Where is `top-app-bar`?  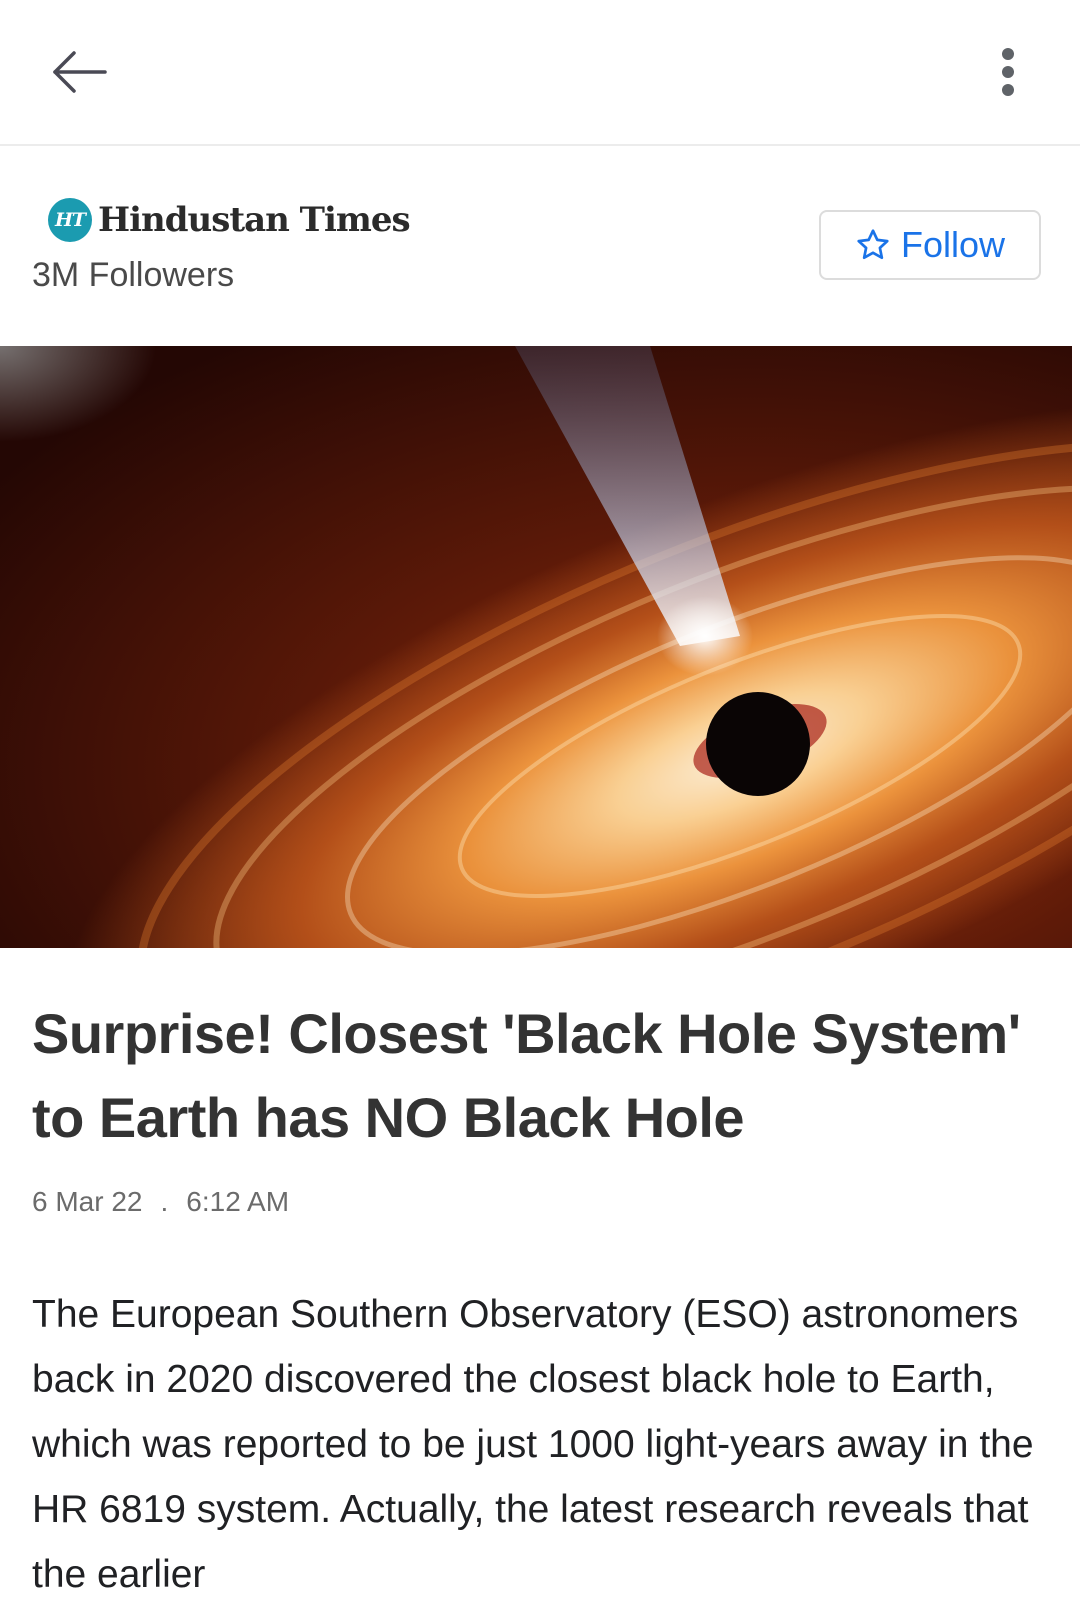 top-app-bar is located at coordinates (540, 73).